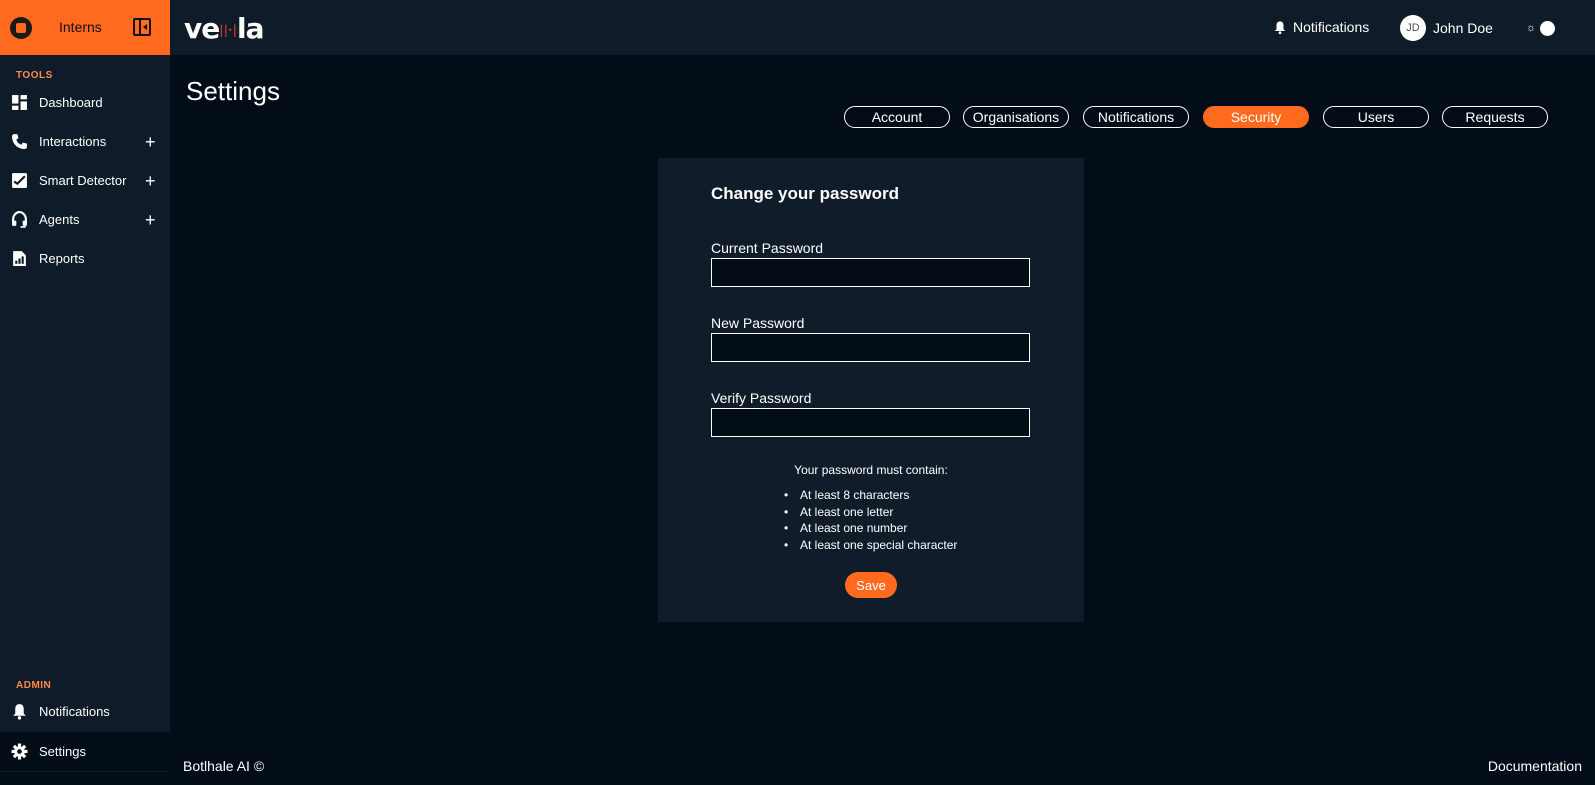  I want to click on tab-security: Security, so click(1256, 117).